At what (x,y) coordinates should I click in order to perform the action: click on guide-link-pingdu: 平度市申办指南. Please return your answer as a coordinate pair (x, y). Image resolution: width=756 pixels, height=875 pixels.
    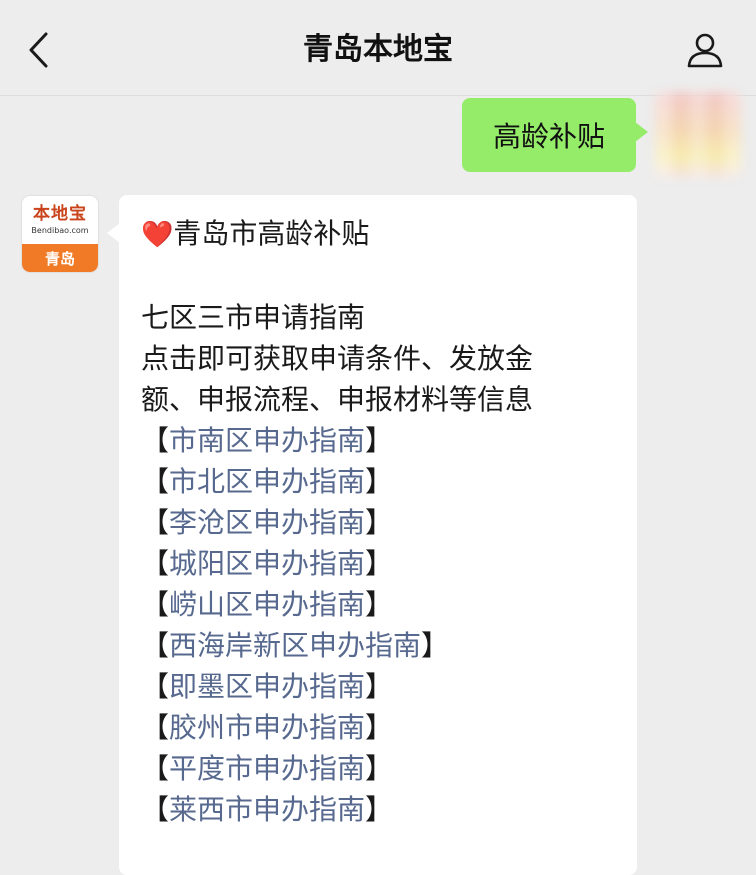
    Looking at the image, I should click on (267, 768).